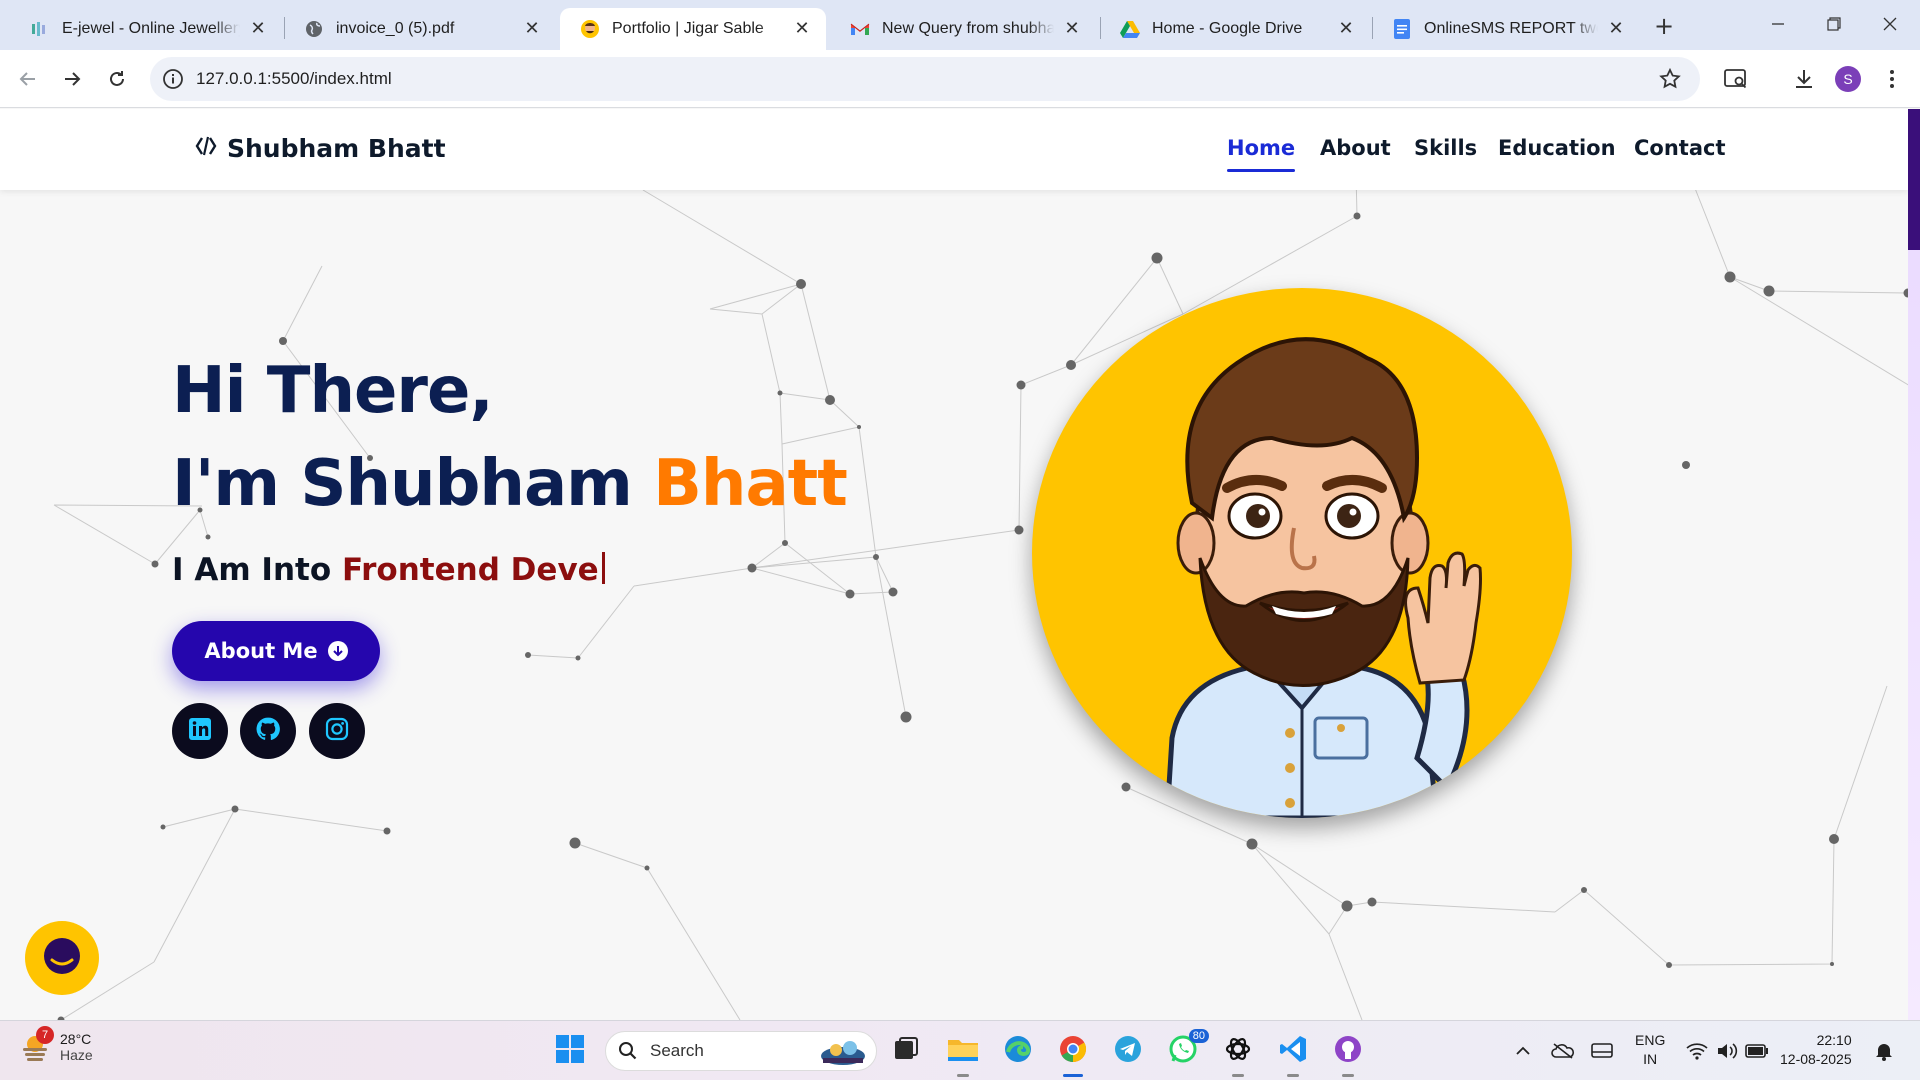  What do you see at coordinates (333, 391) in the screenshot?
I see `hero-greeting: Hi There,` at bounding box center [333, 391].